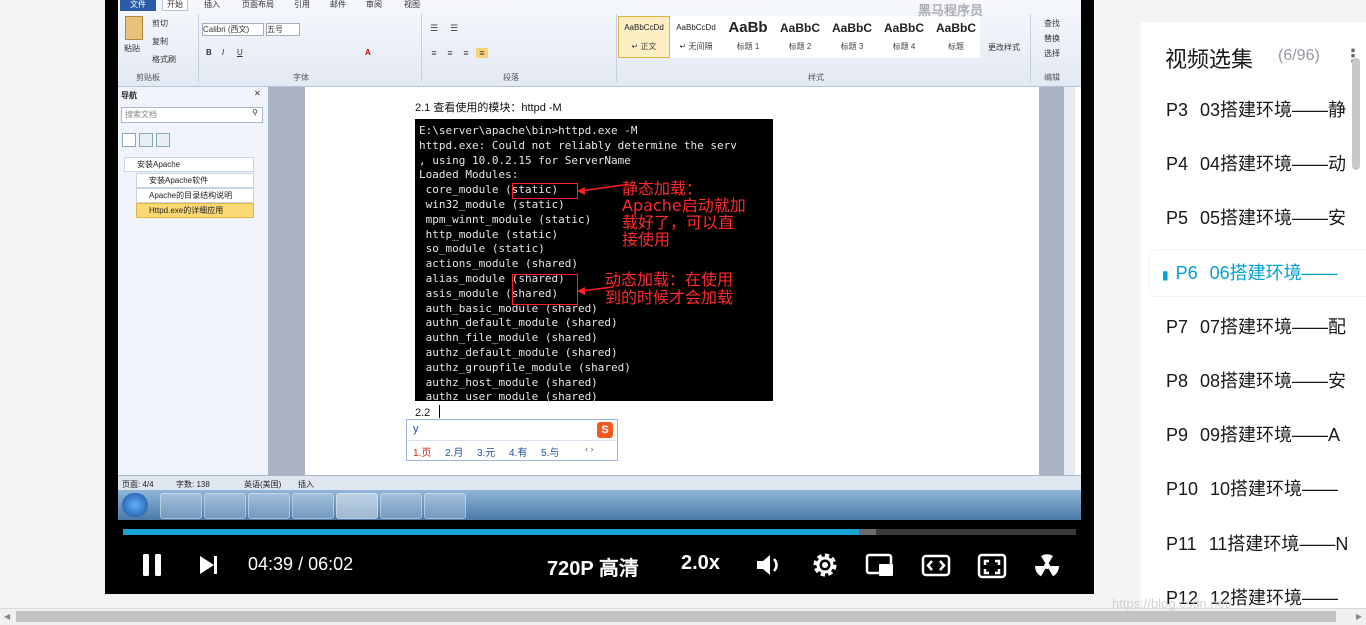 This screenshot has width=1366, height=625. What do you see at coordinates (936, 566) in the screenshot?
I see `widescreen-icon` at bounding box center [936, 566].